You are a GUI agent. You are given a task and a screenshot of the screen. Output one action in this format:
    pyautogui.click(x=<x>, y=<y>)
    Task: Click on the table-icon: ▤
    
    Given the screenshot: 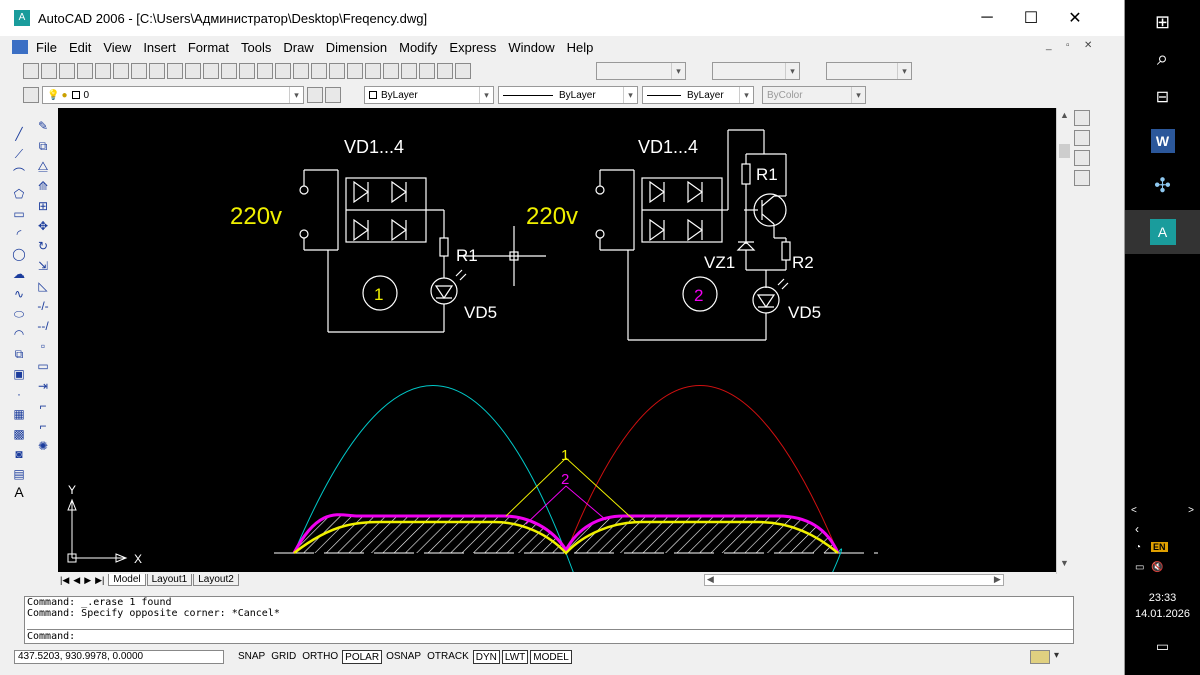 What is the action you would take?
    pyautogui.click(x=19, y=474)
    